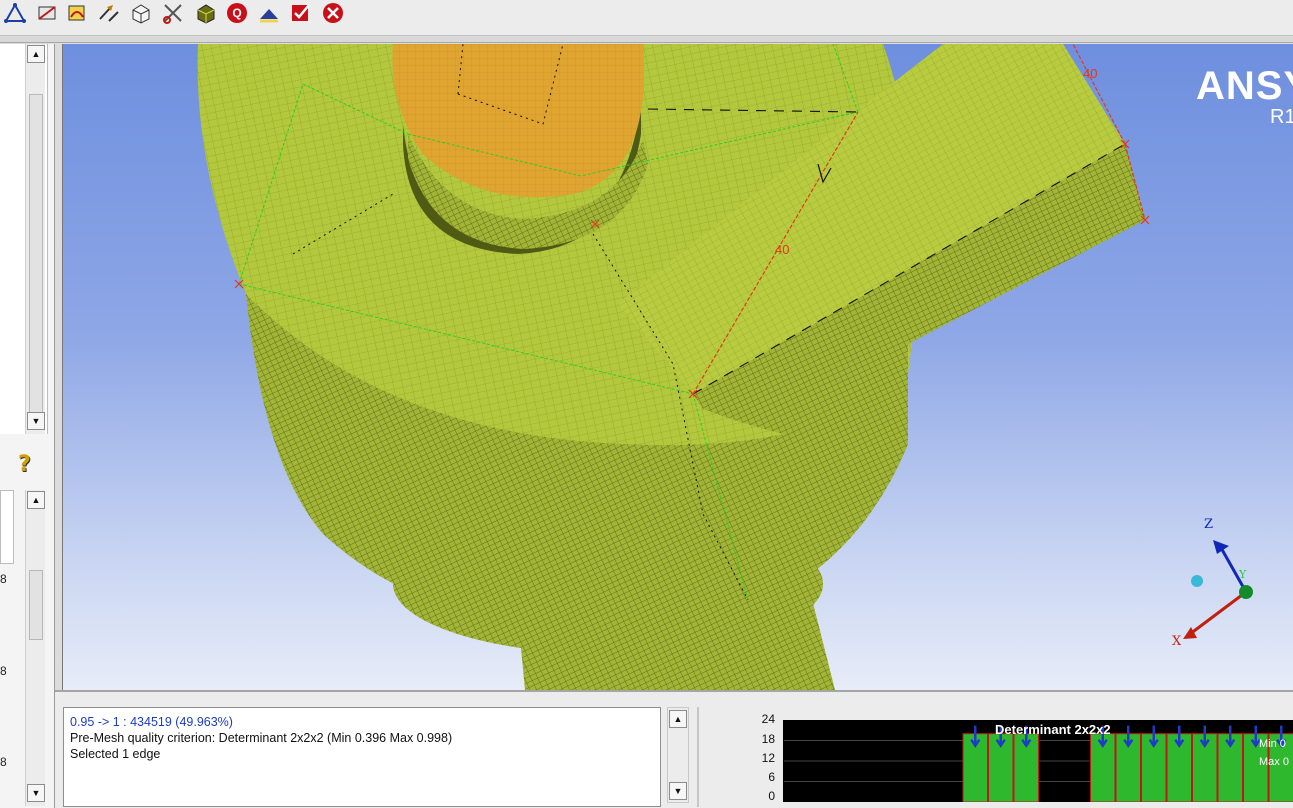 The width and height of the screenshot is (1293, 808). What do you see at coordinates (15, 13) in the screenshot?
I see `mesh-icon` at bounding box center [15, 13].